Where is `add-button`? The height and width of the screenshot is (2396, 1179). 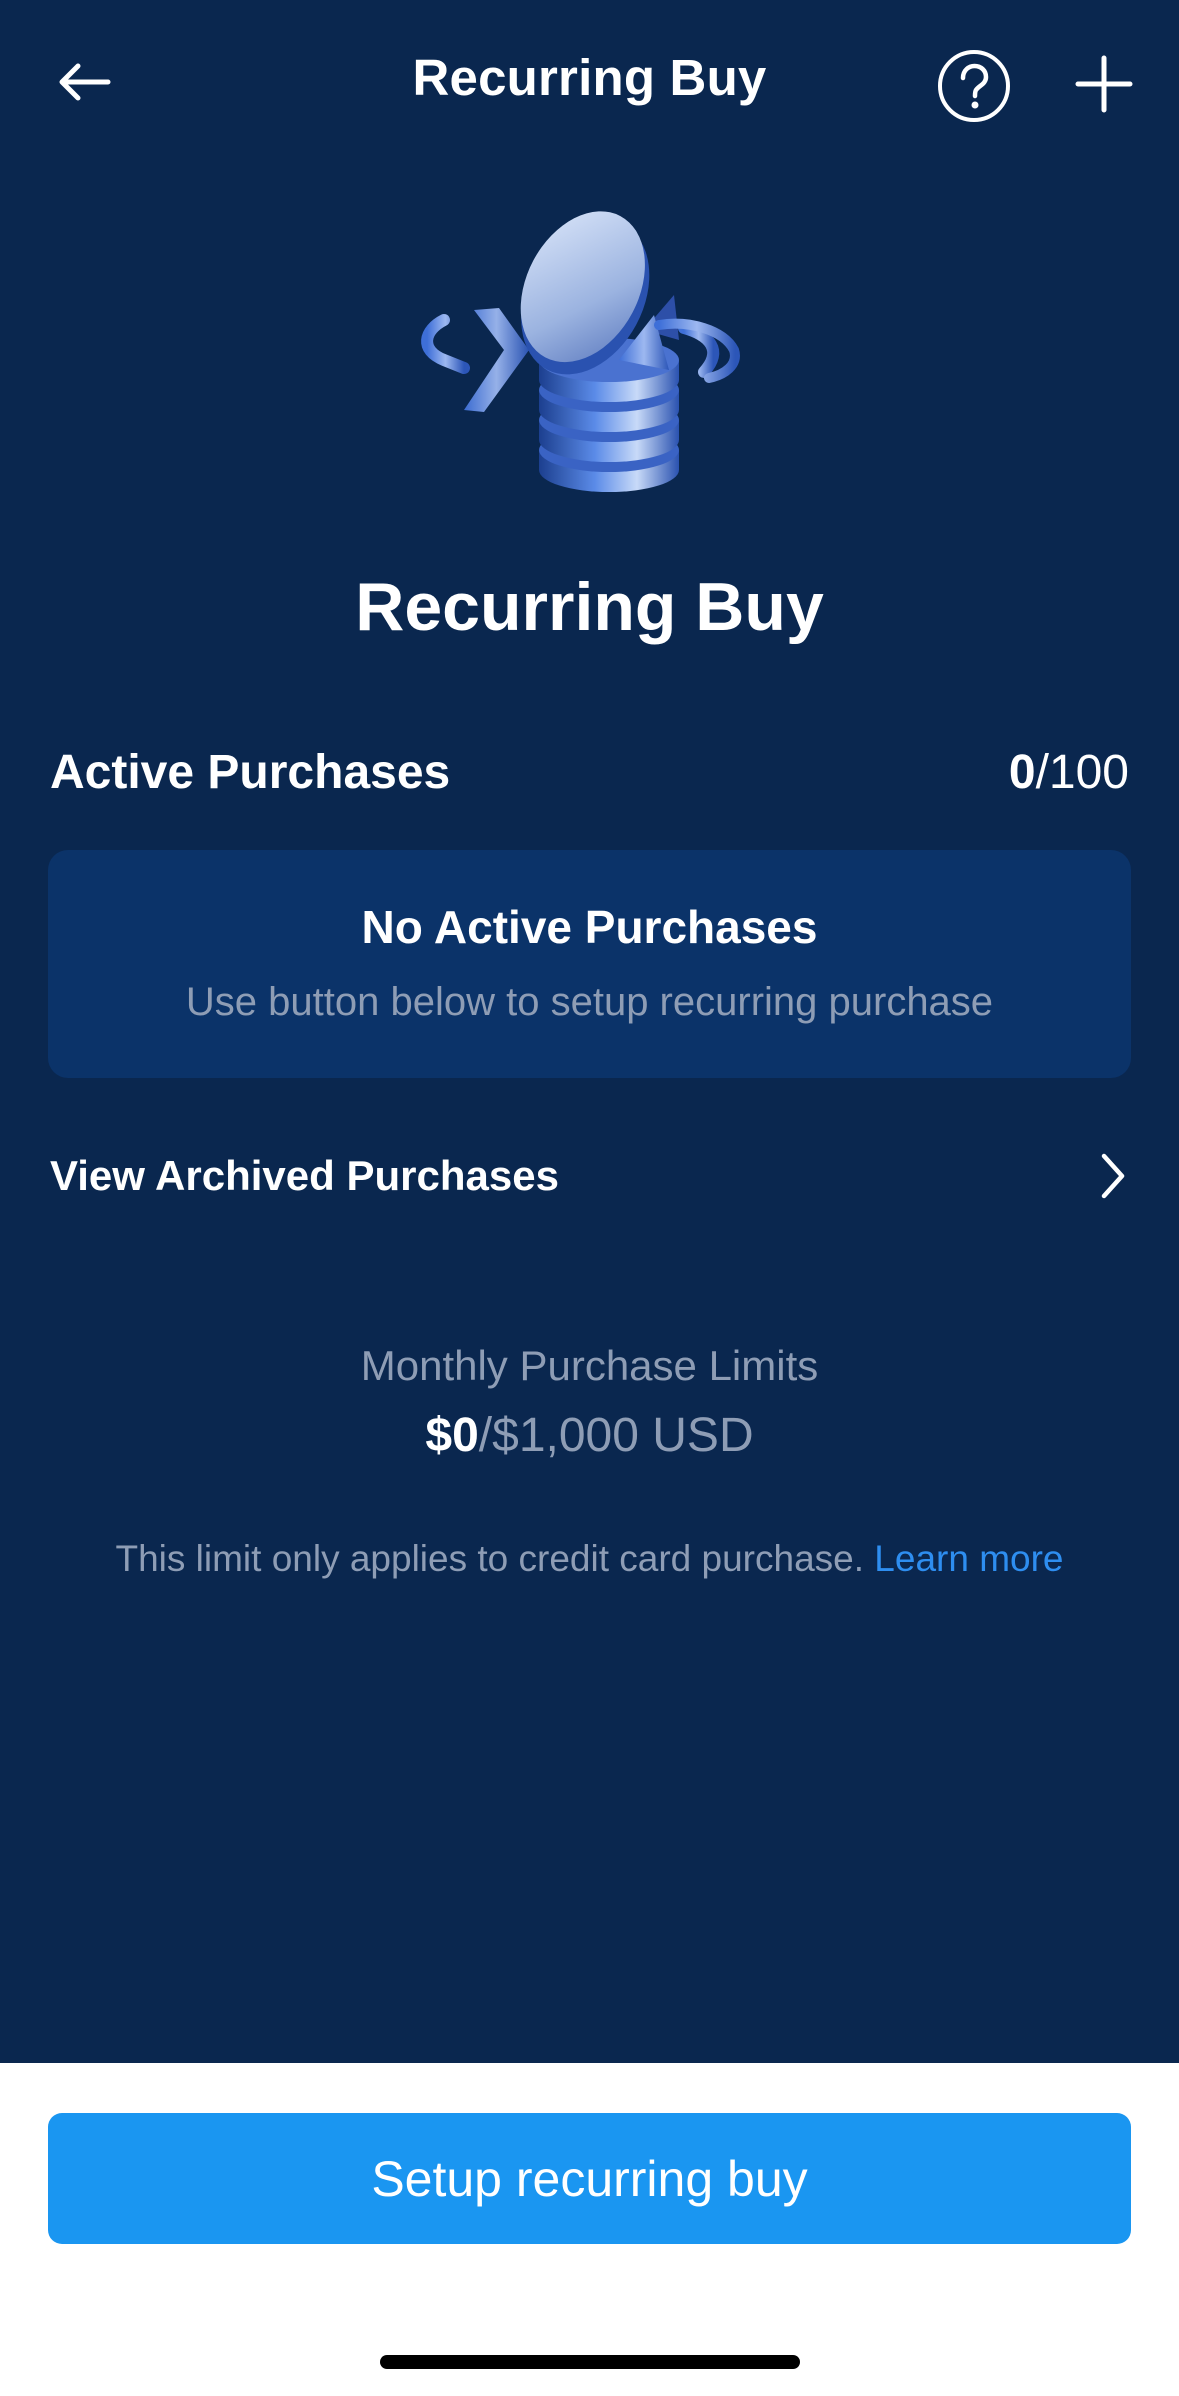 add-button is located at coordinates (1104, 84).